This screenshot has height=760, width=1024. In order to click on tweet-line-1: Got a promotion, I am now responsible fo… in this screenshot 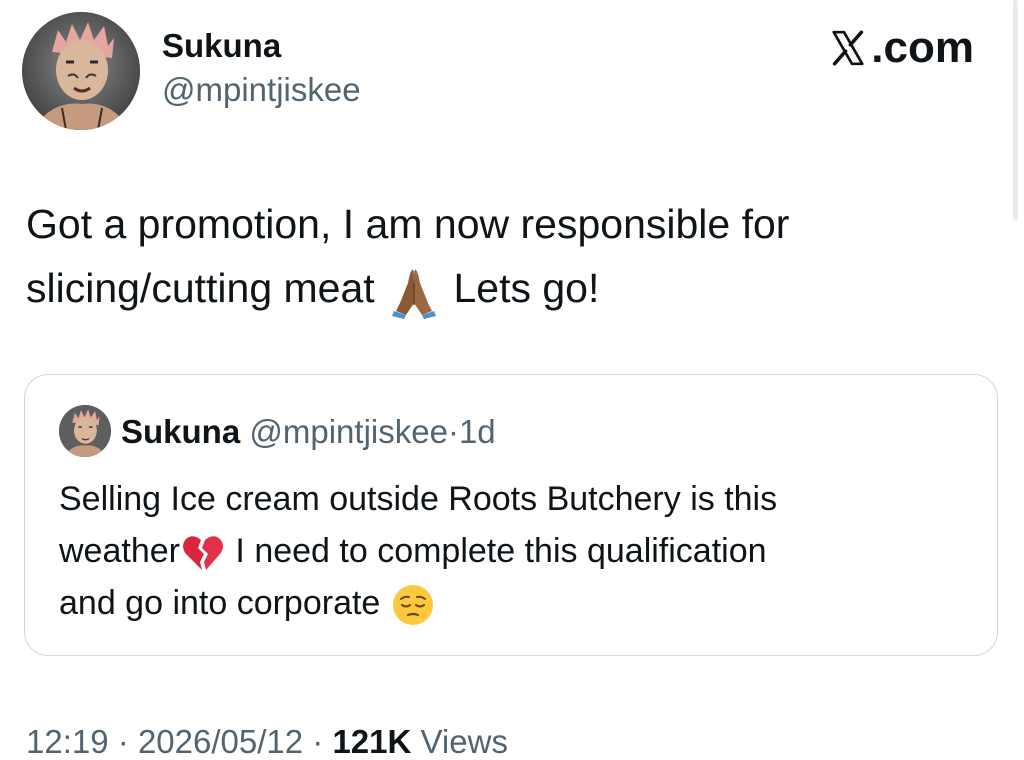, I will do `click(408, 224)`.